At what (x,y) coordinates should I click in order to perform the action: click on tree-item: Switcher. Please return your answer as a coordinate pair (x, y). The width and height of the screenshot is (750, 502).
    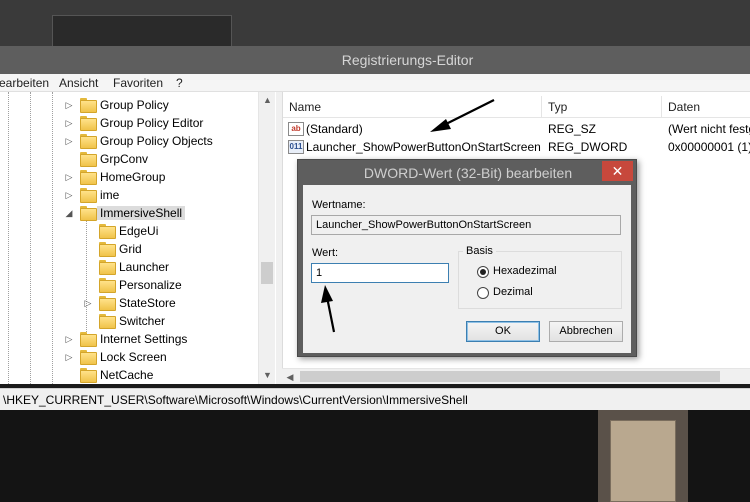
    Looking at the image, I should click on (129, 321).